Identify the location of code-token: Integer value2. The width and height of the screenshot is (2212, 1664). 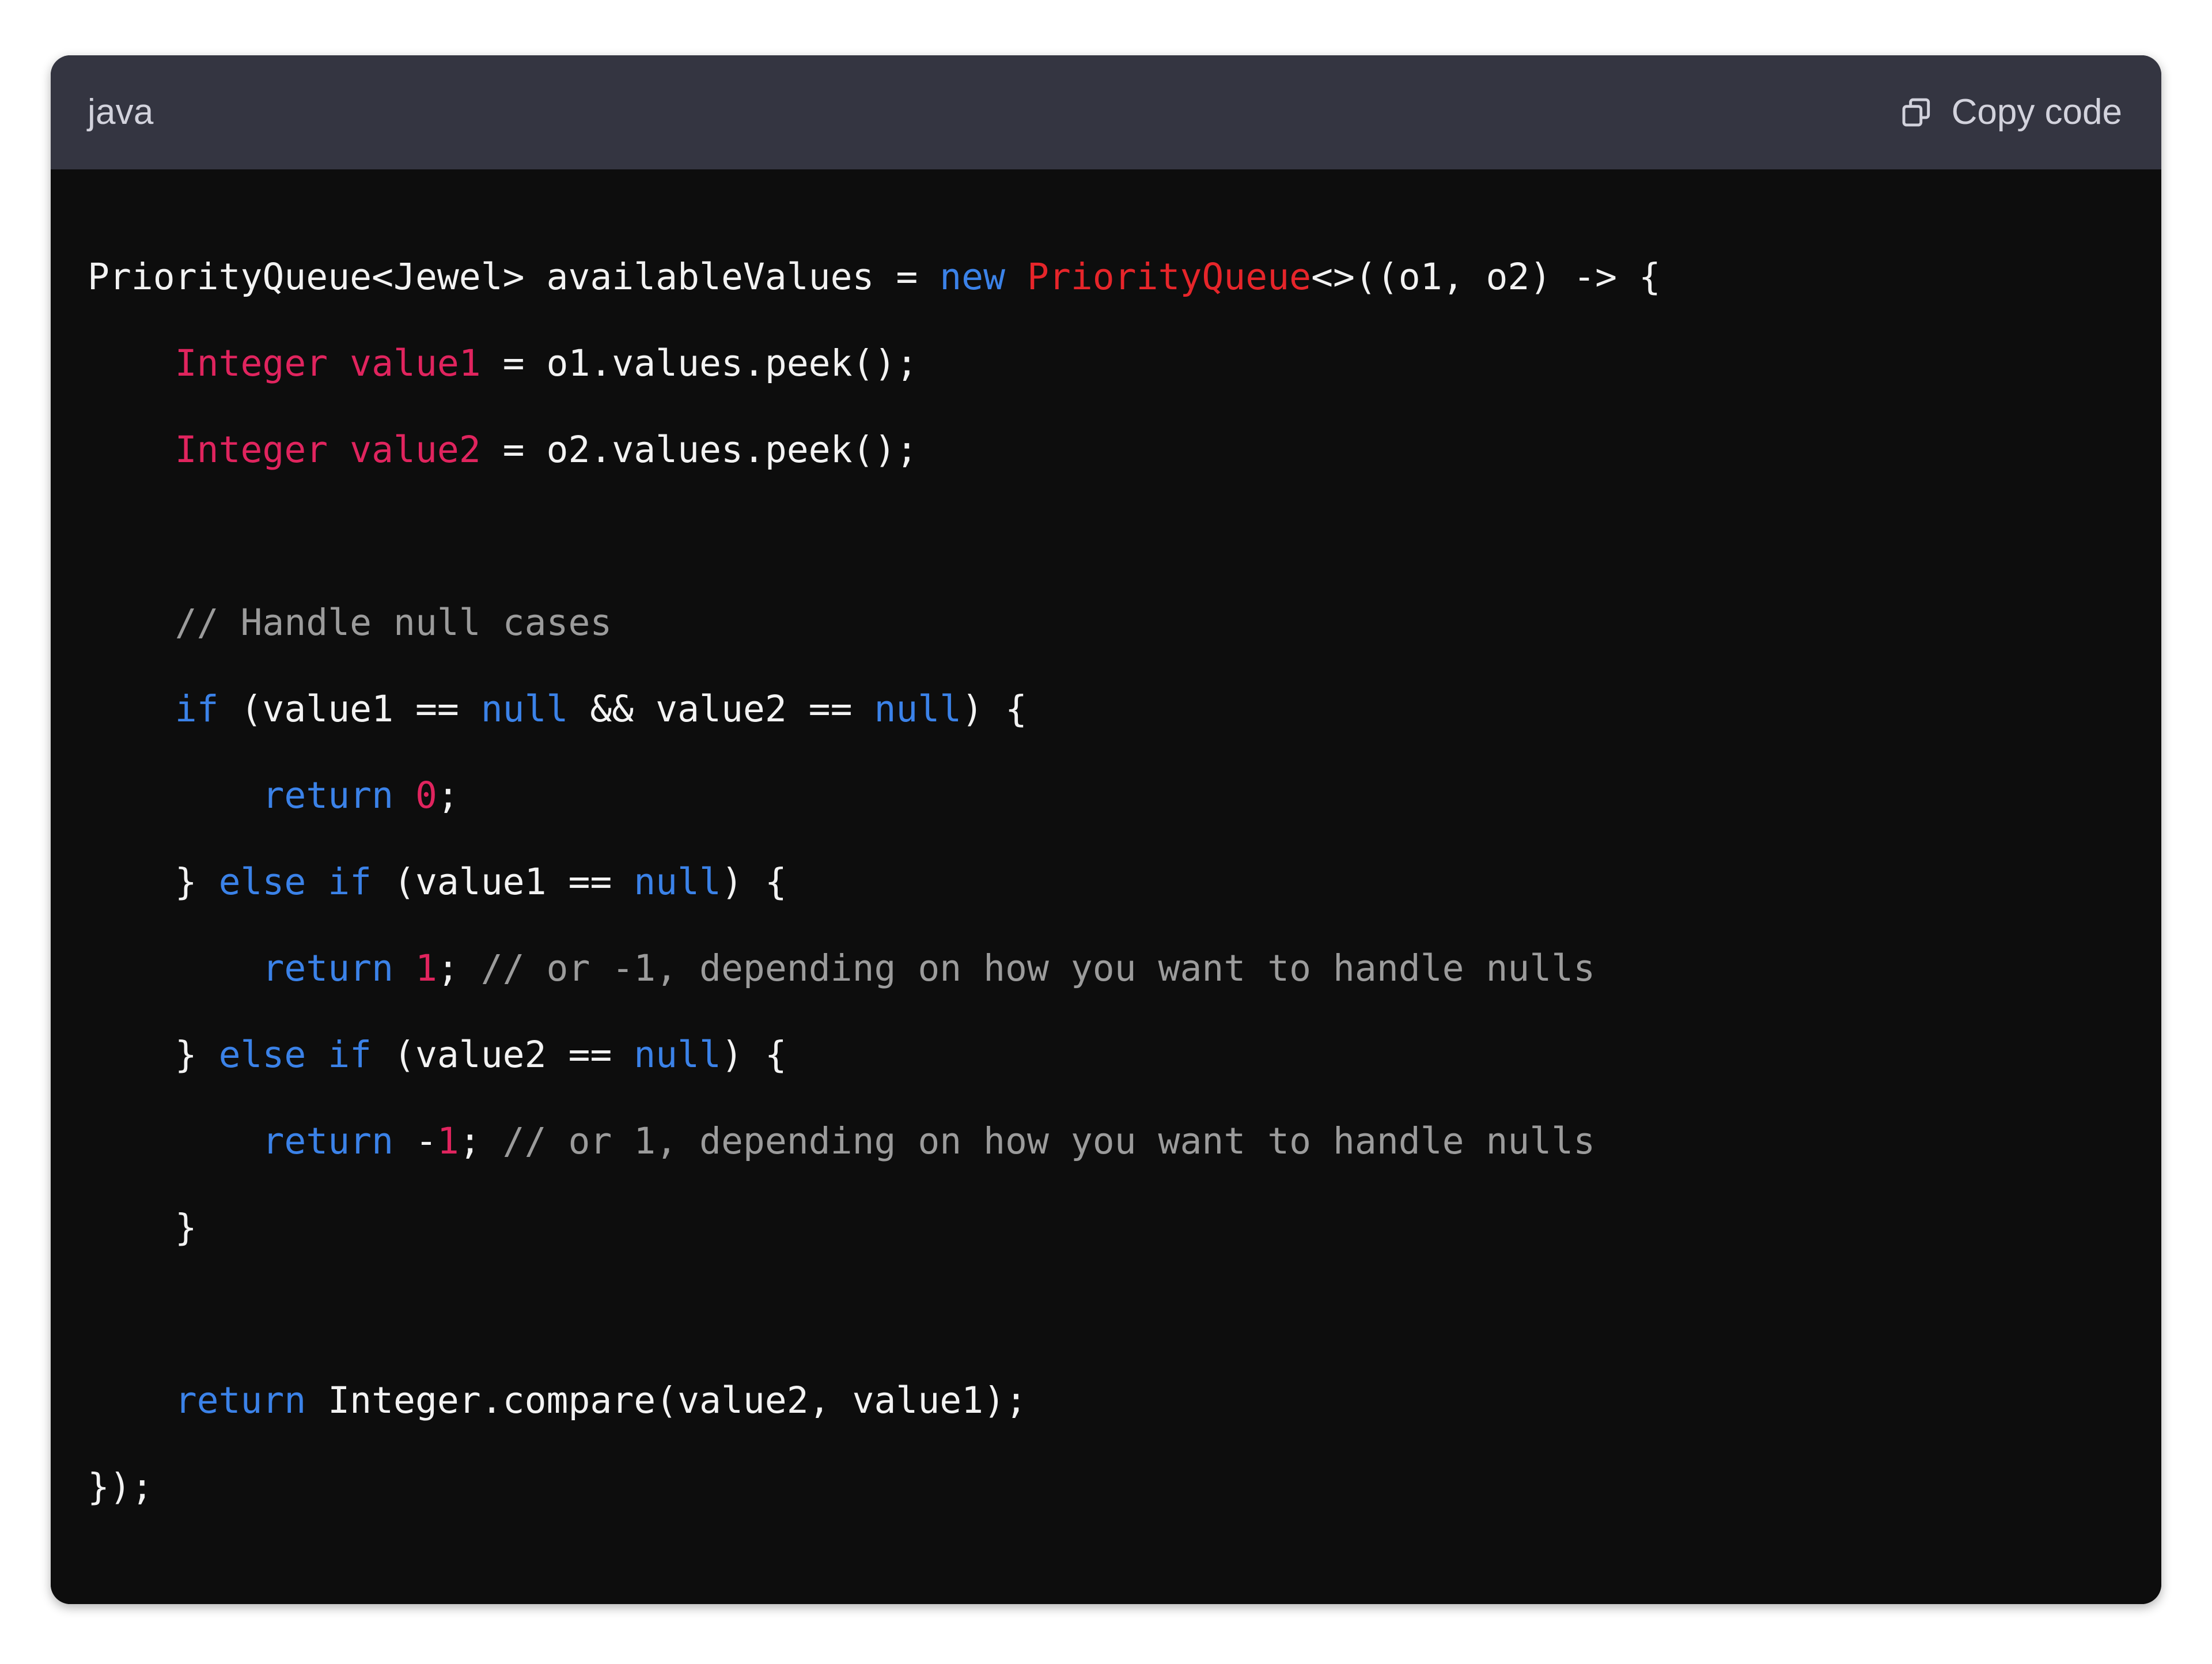
(328, 450).